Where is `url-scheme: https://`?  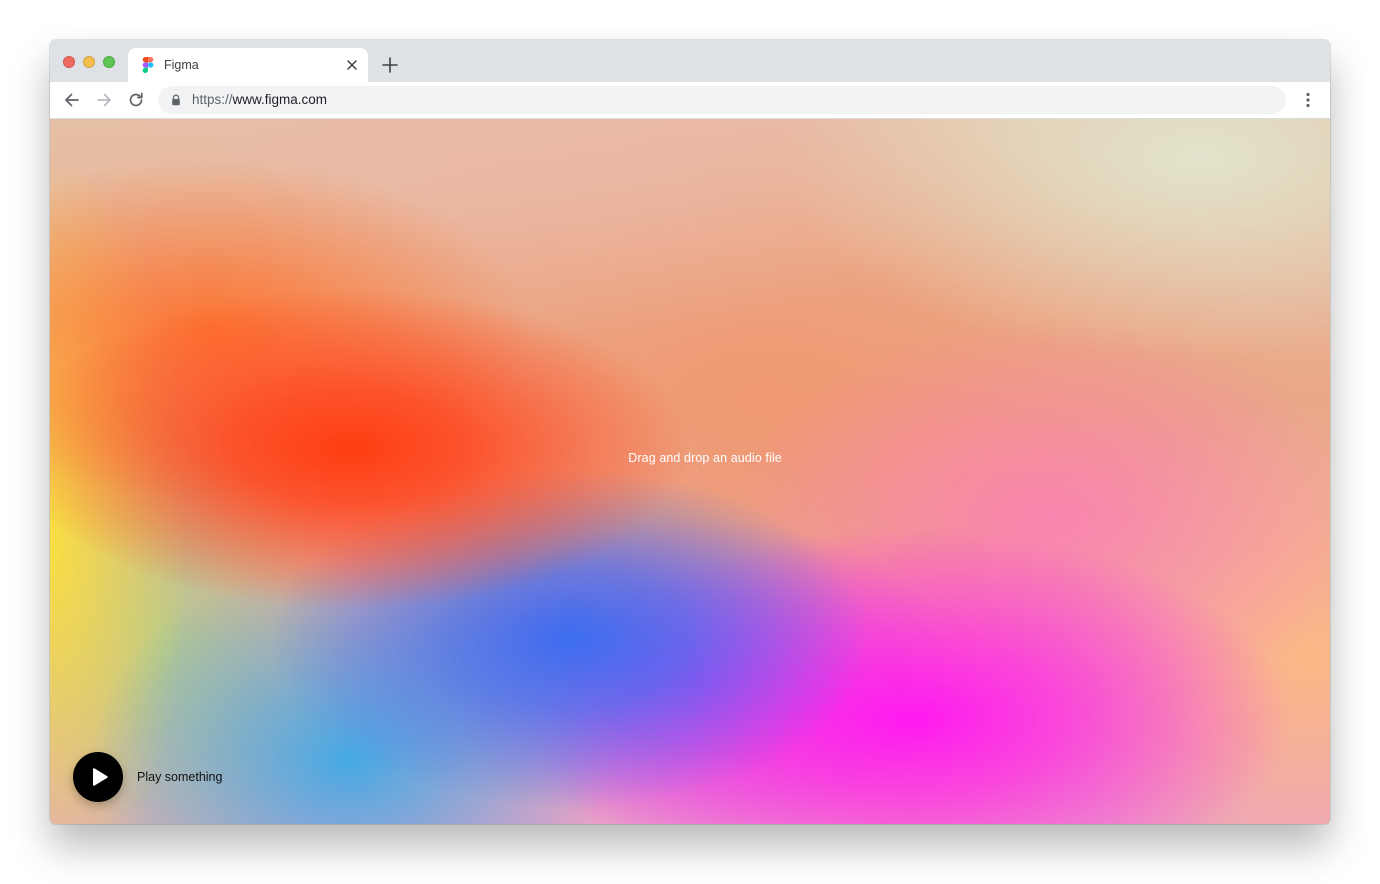
url-scheme: https:// is located at coordinates (212, 99).